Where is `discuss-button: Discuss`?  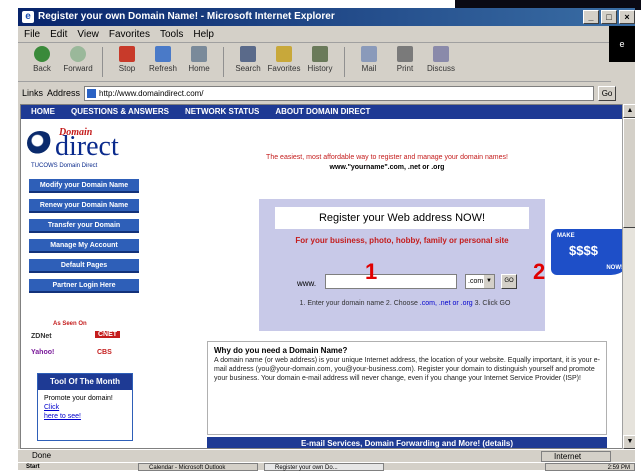 discuss-button: Discuss is located at coordinates (441, 62).